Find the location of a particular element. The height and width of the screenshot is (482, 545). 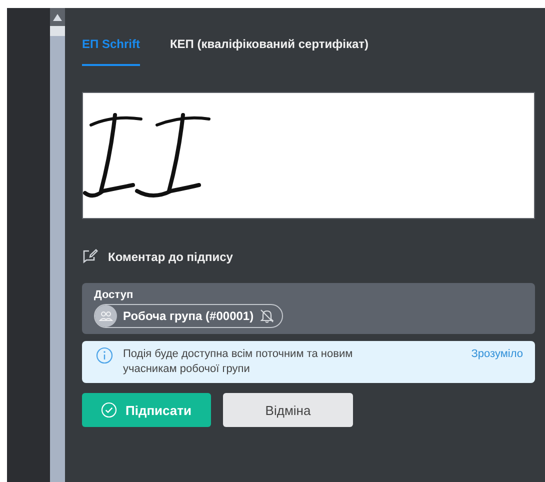

group-chip: Робоча група (#00001) is located at coordinates (188, 316).